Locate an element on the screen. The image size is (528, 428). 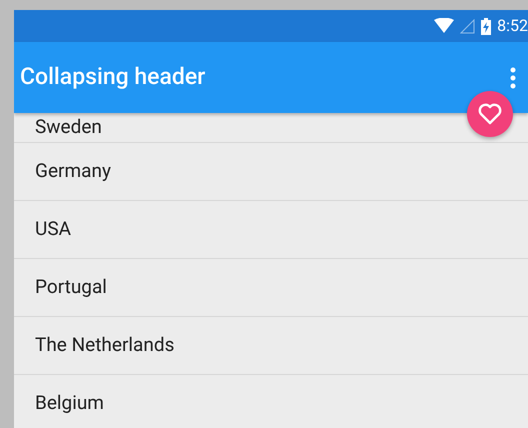
status-time: 8:52 is located at coordinates (512, 26).